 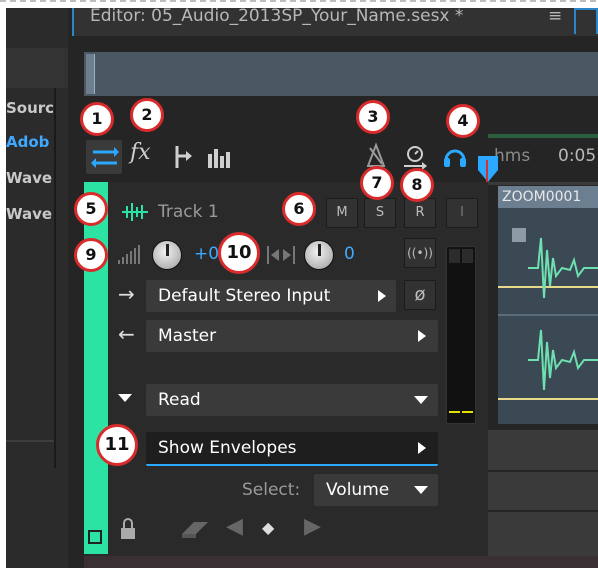 What do you see at coordinates (117, 445) in the screenshot?
I see `callout-11: 11` at bounding box center [117, 445].